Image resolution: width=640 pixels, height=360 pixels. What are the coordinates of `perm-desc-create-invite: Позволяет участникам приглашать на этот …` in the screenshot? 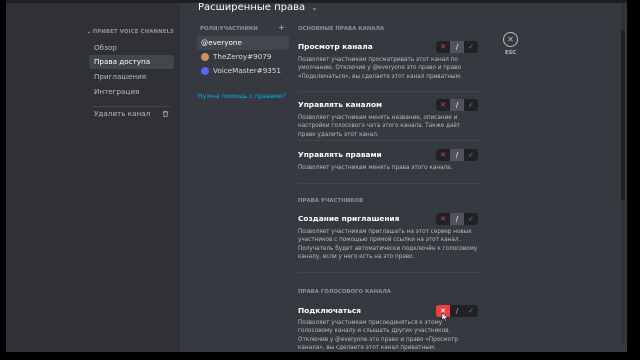 It's located at (388, 244).